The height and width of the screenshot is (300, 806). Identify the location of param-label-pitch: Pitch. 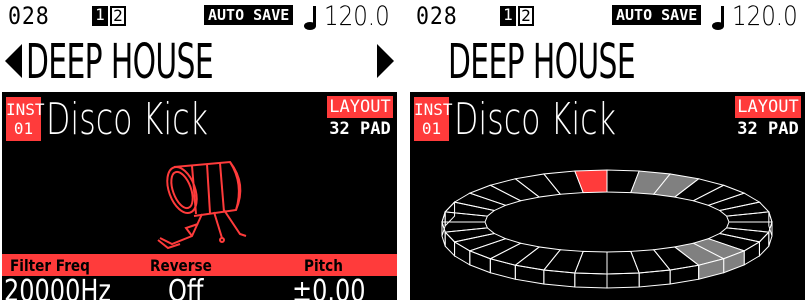
(323, 265).